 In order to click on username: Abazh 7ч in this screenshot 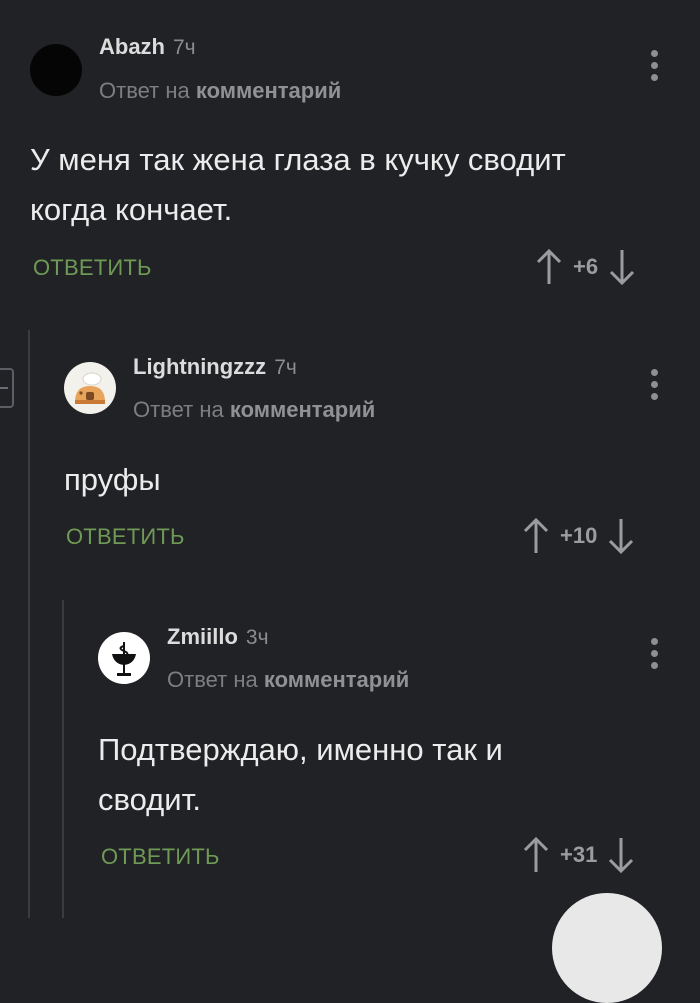, I will do `click(147, 47)`.